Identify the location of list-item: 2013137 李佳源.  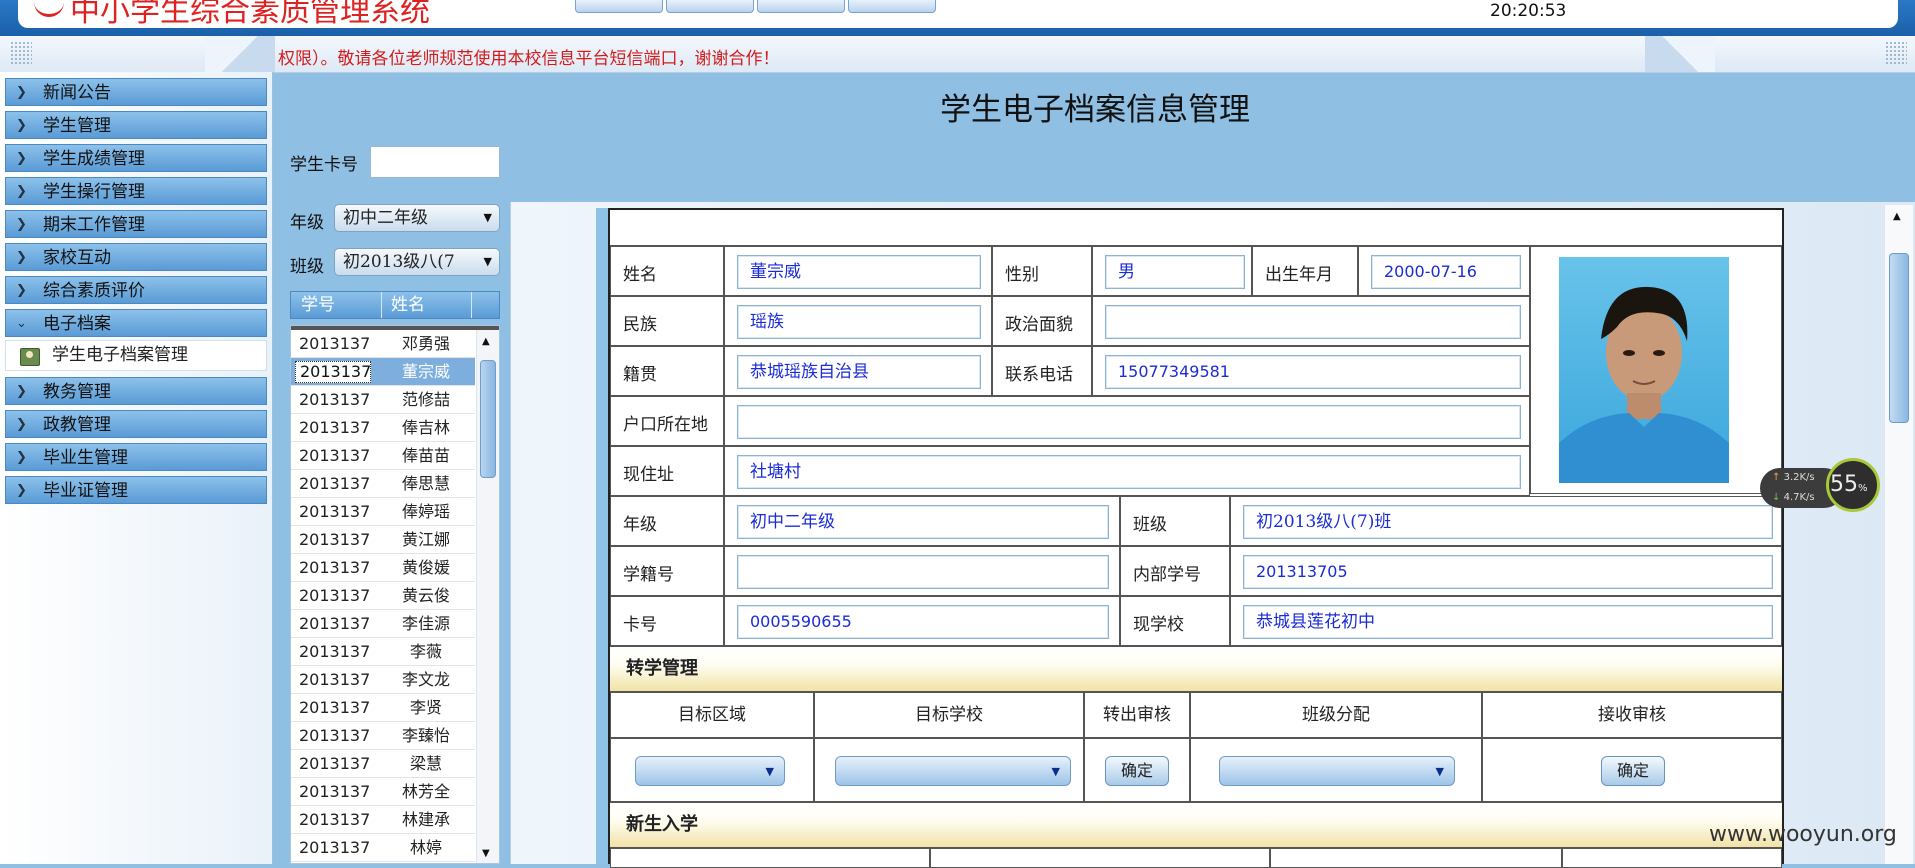
(383, 624).